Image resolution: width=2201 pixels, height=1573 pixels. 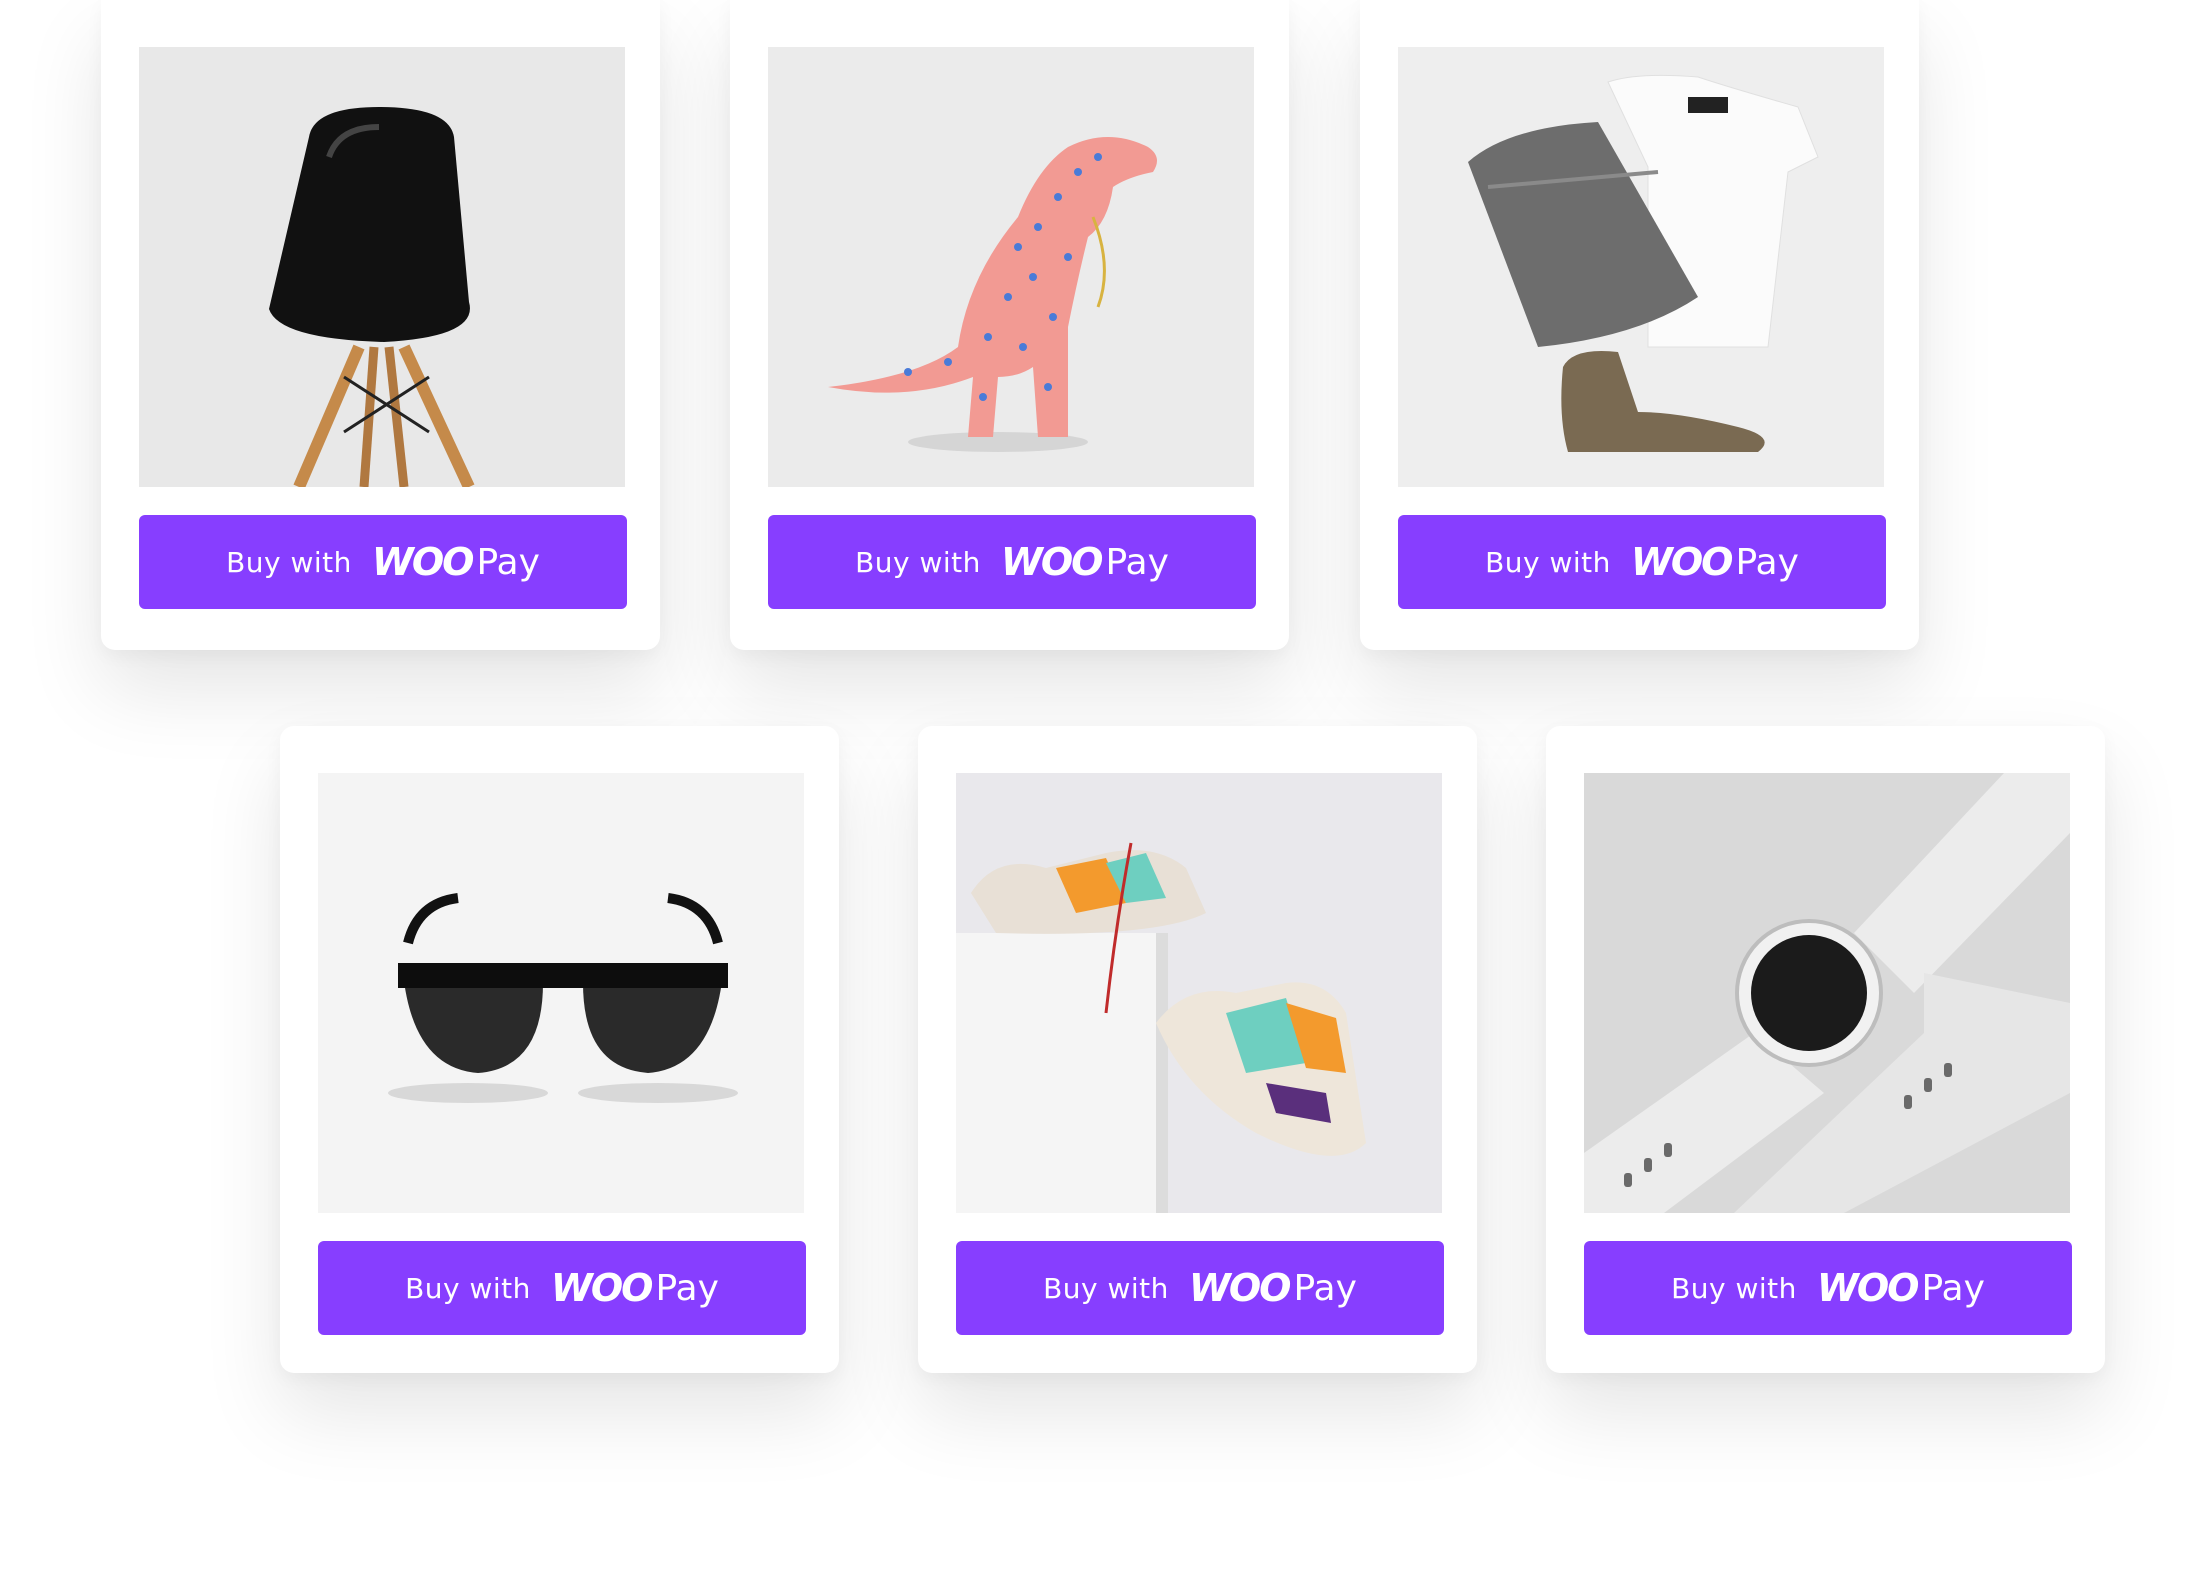 What do you see at coordinates (1827, 993) in the screenshot?
I see `product-image-smartwatch` at bounding box center [1827, 993].